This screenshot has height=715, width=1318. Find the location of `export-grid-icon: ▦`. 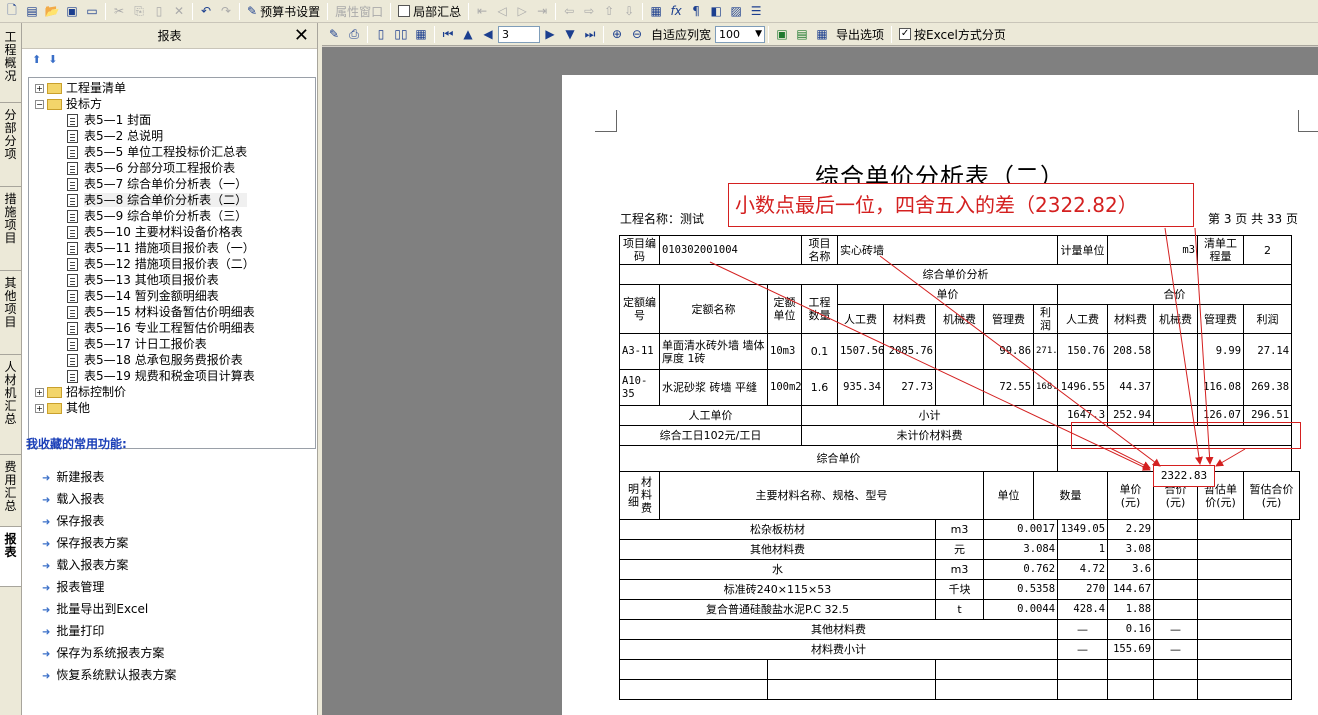

export-grid-icon: ▦ is located at coordinates (822, 34).